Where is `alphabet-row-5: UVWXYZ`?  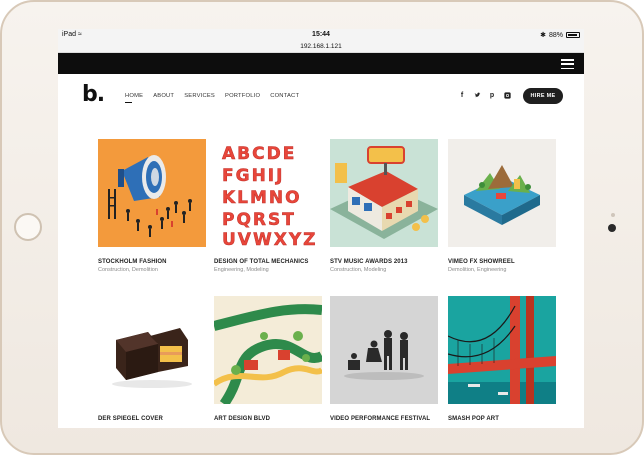
alphabet-row-5: UVWXYZ is located at coordinates (269, 238).